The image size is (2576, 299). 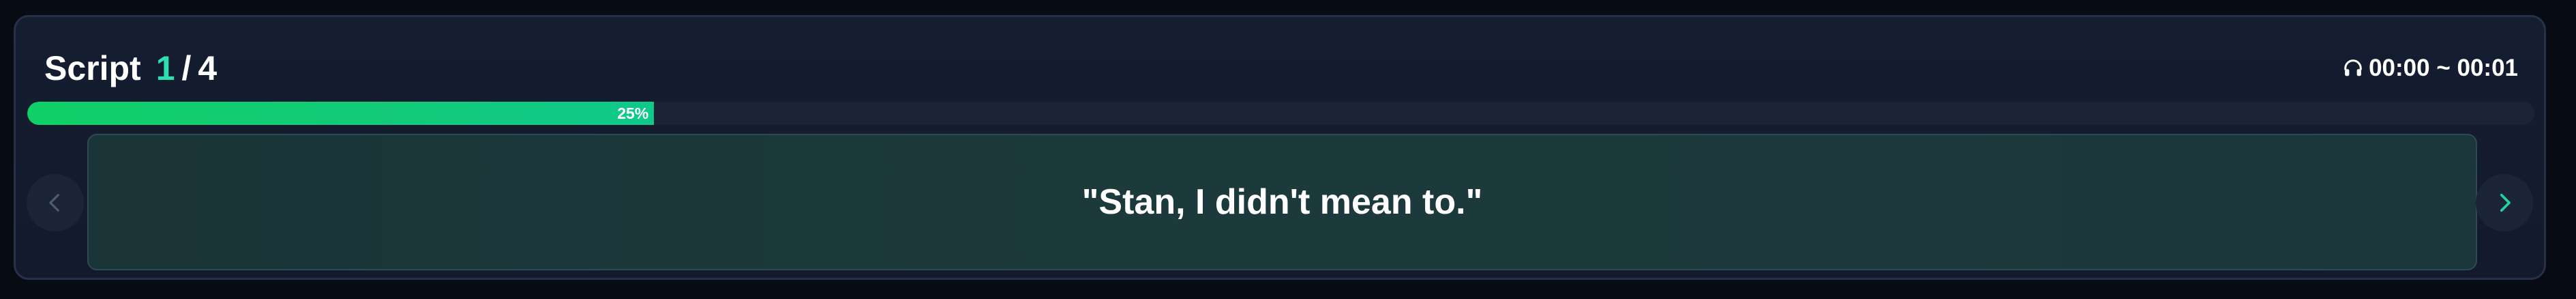 I want to click on previous-button, so click(x=56, y=202).